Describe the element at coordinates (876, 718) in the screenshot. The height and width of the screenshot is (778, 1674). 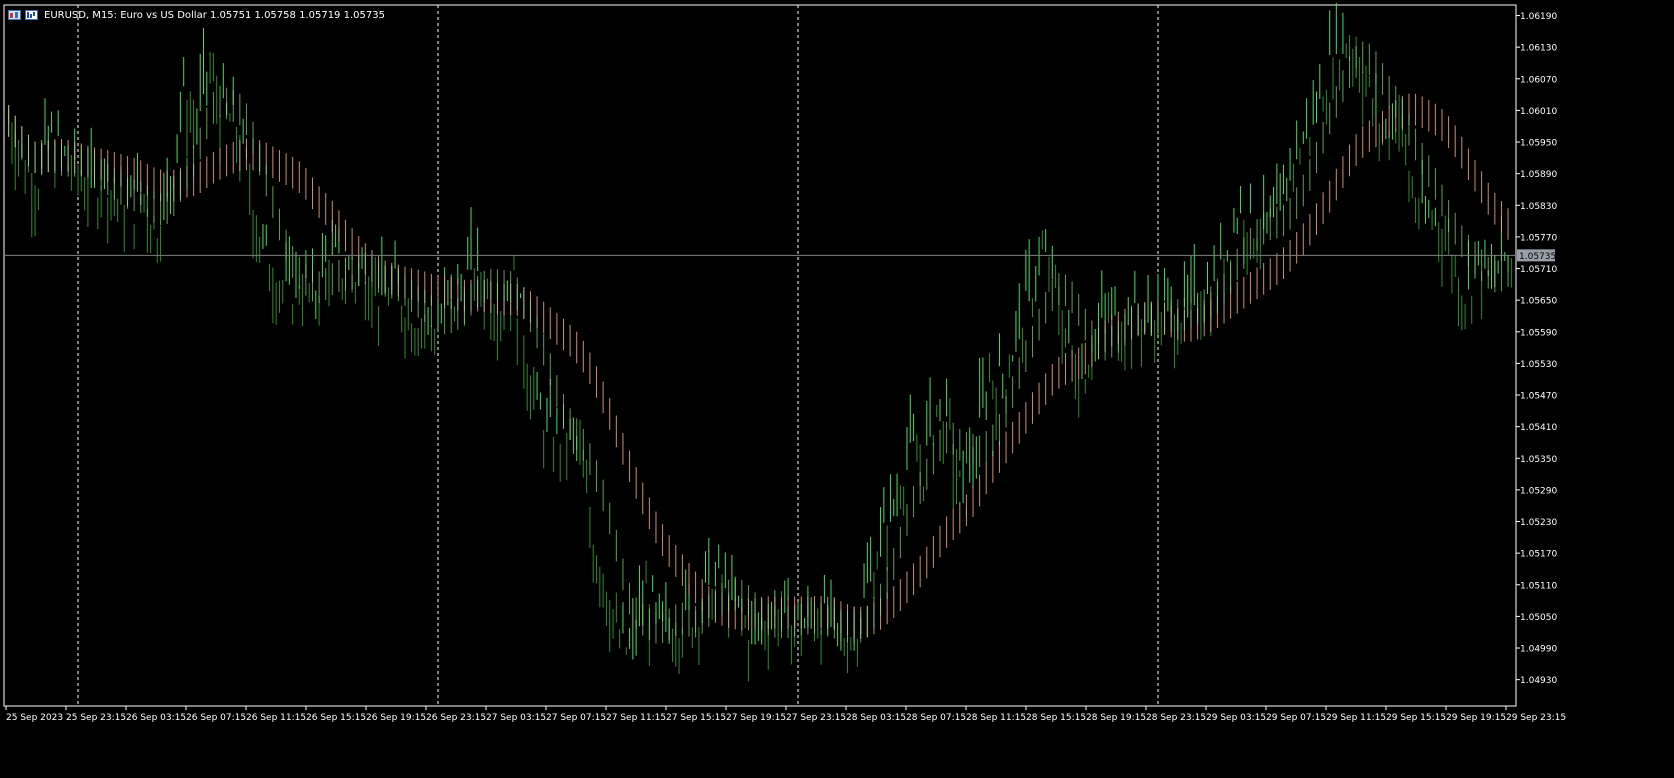
I see `x-tick-label: 28 Sep 03:15` at that location.